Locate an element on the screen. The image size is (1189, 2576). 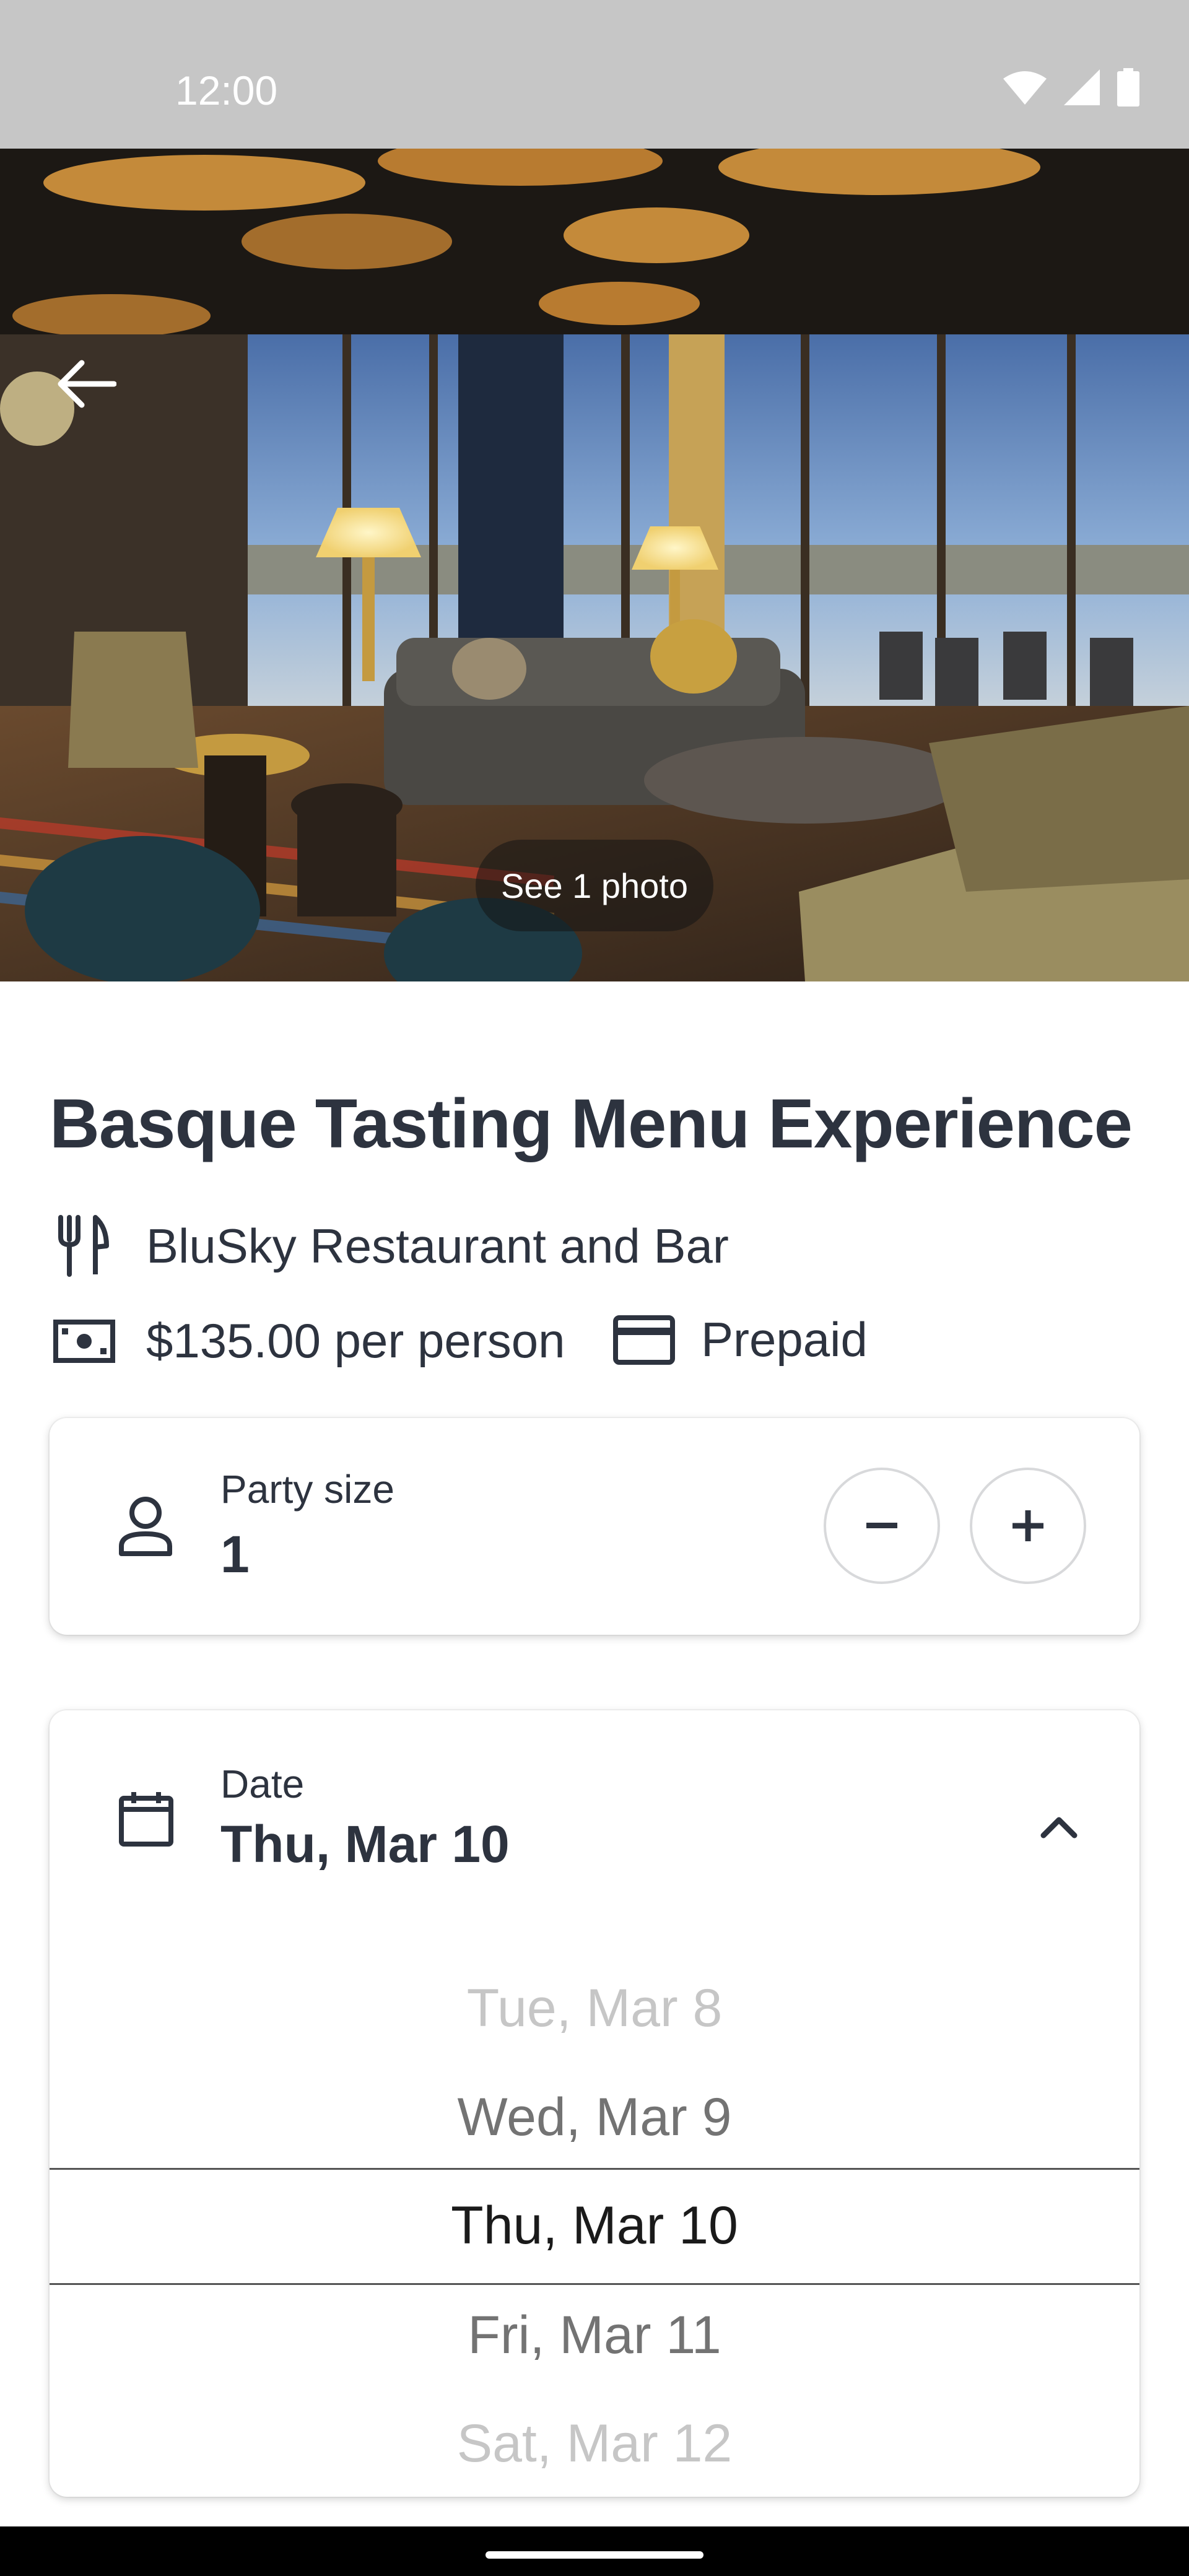
collapse-date-button is located at coordinates (1059, 1827).